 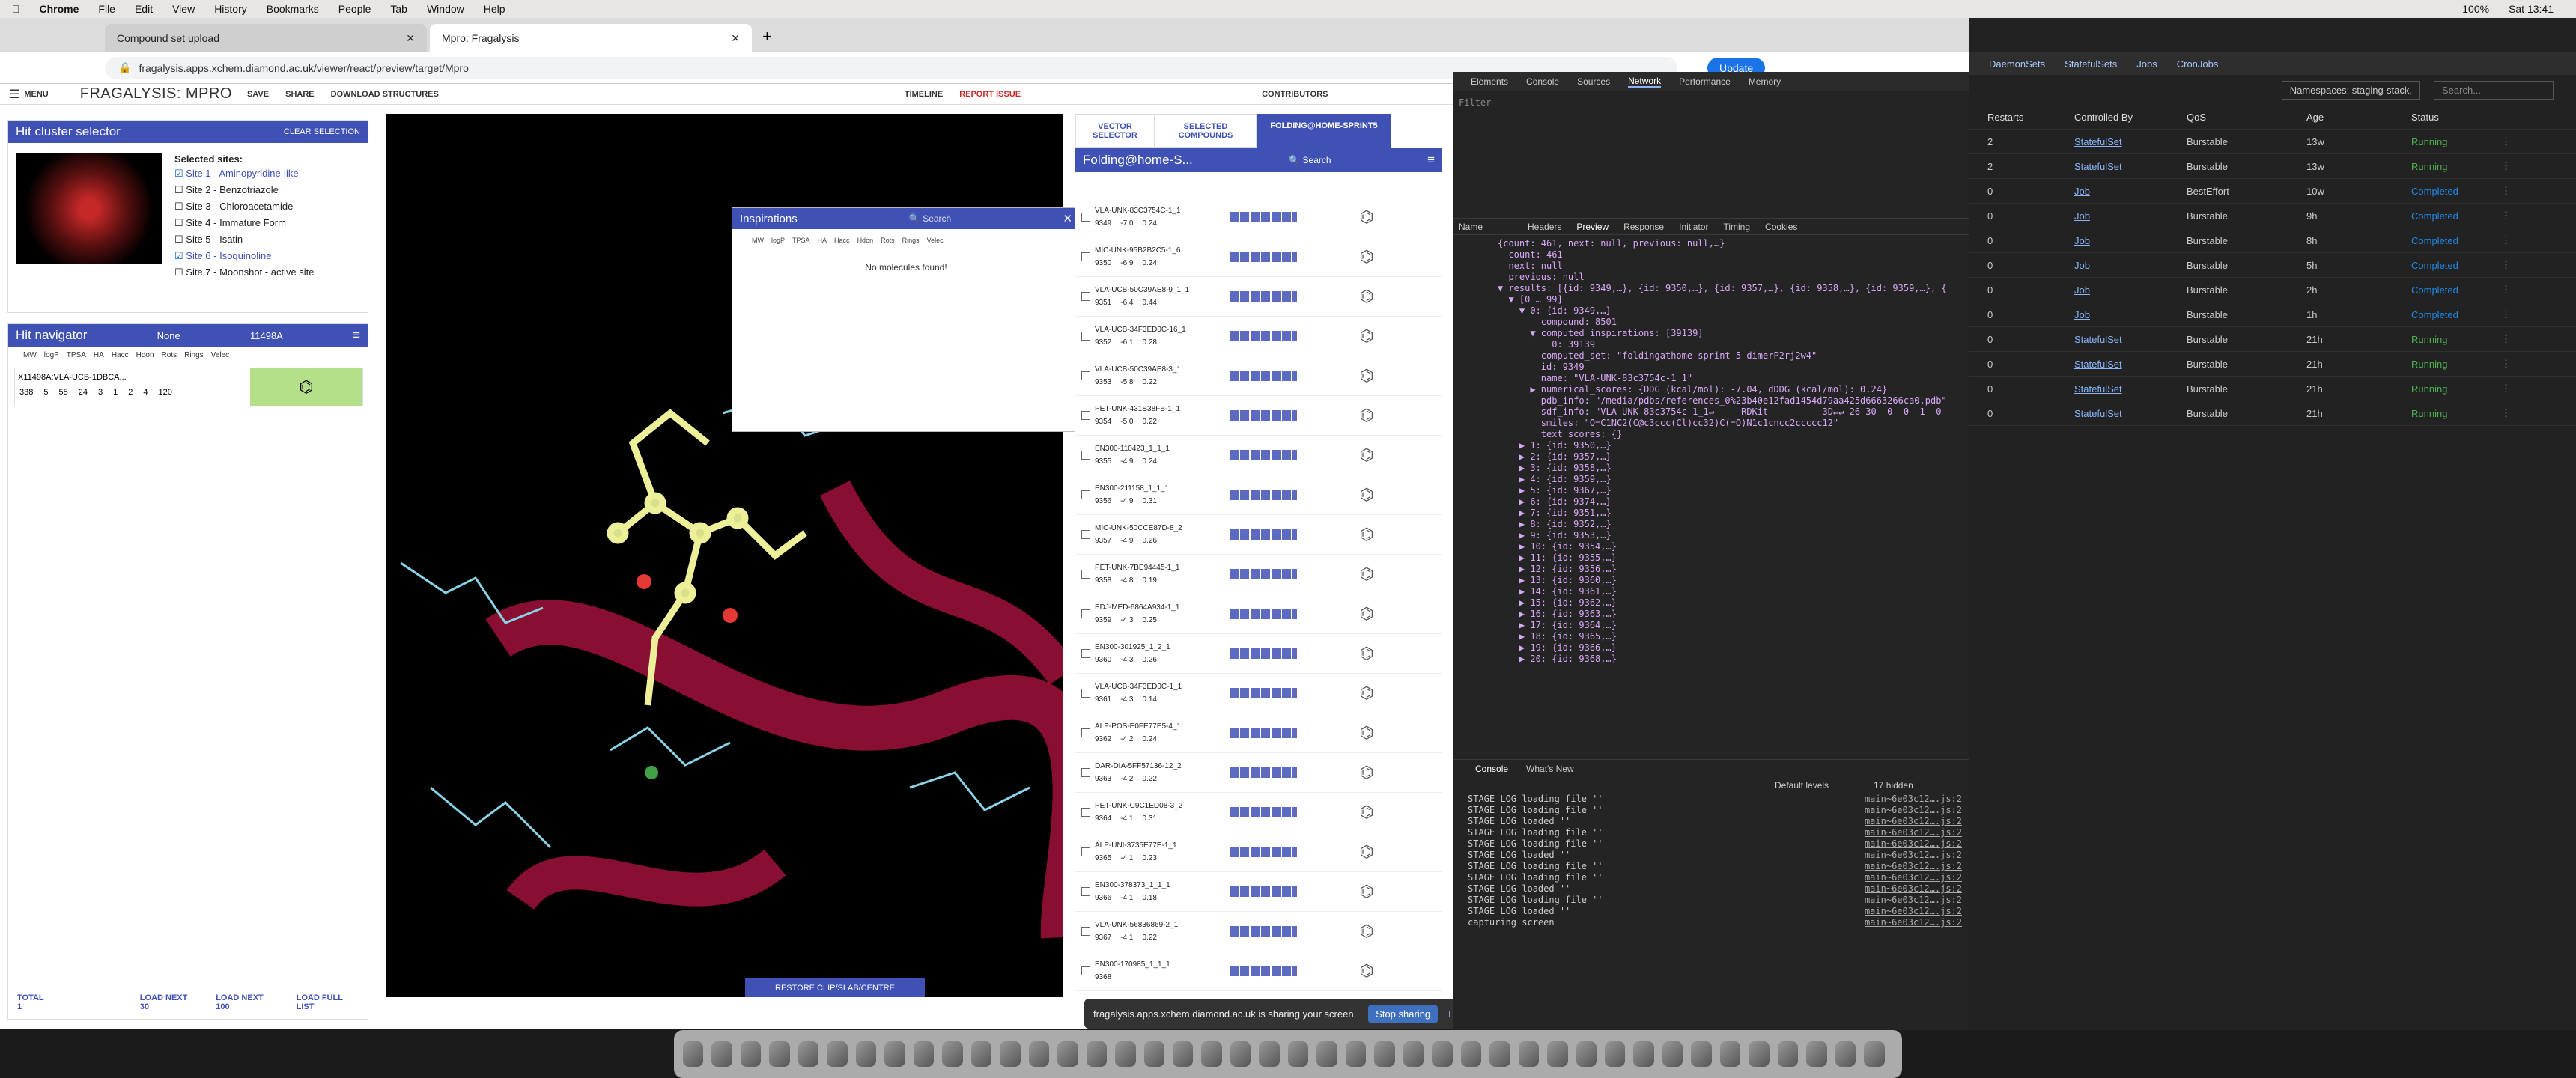 I want to click on molecule-row: DAR-DIA-5FF57136-12_2 9363 -4.2 0.22 ⌬, so click(x=1258, y=773).